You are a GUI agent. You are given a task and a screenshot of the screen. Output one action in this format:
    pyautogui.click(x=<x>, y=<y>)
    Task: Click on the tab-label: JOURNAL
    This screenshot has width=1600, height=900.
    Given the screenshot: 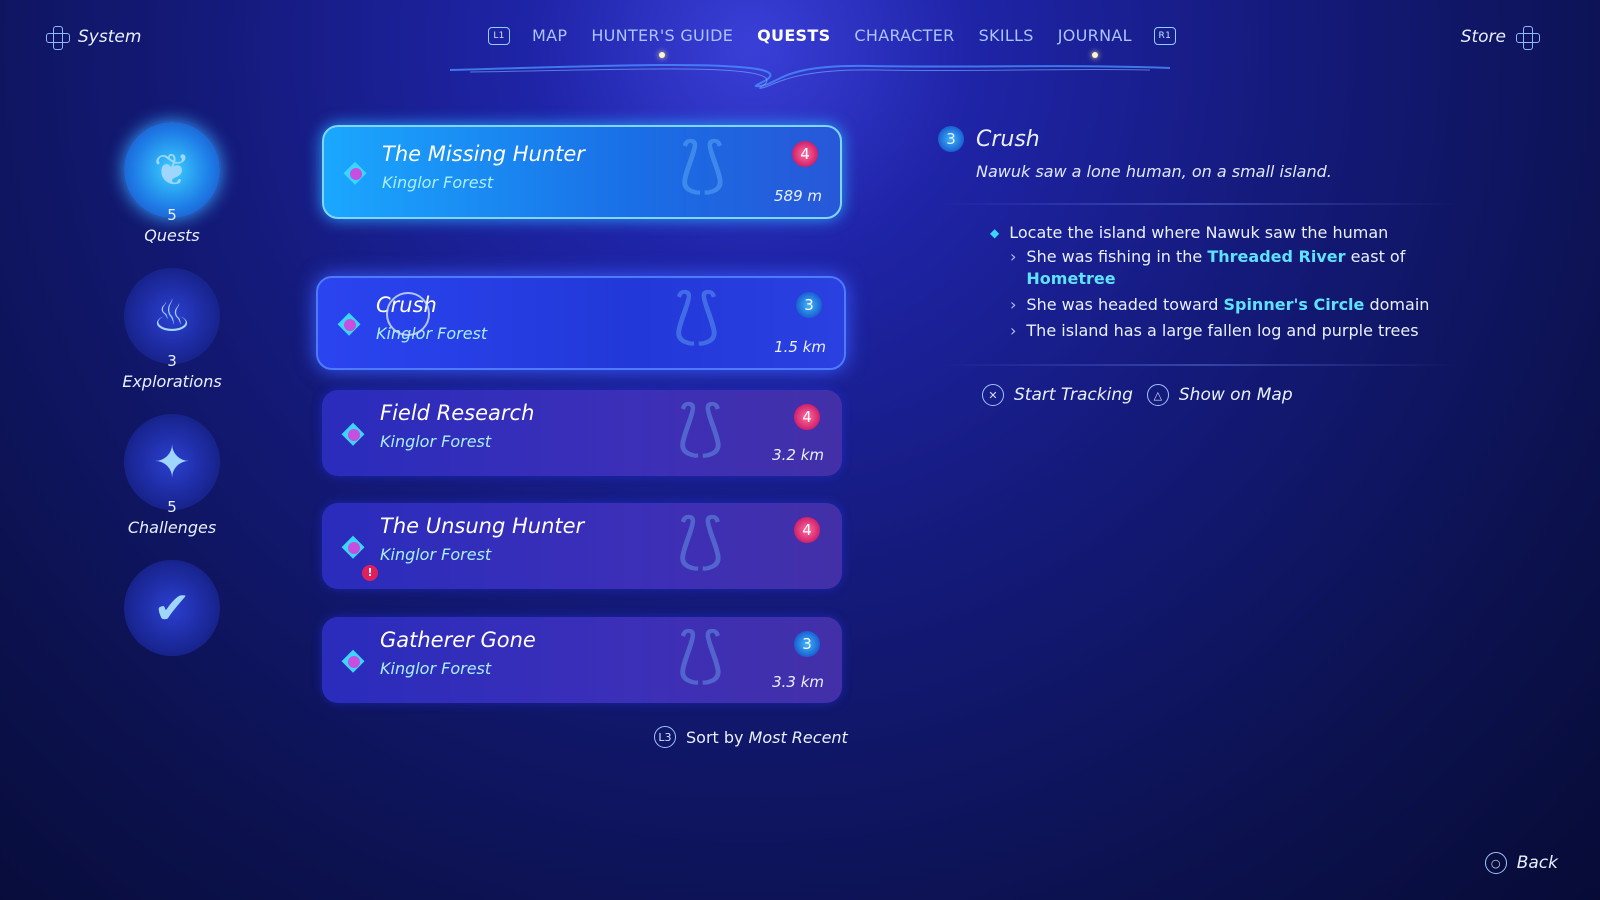 What is the action you would take?
    pyautogui.click(x=1094, y=35)
    